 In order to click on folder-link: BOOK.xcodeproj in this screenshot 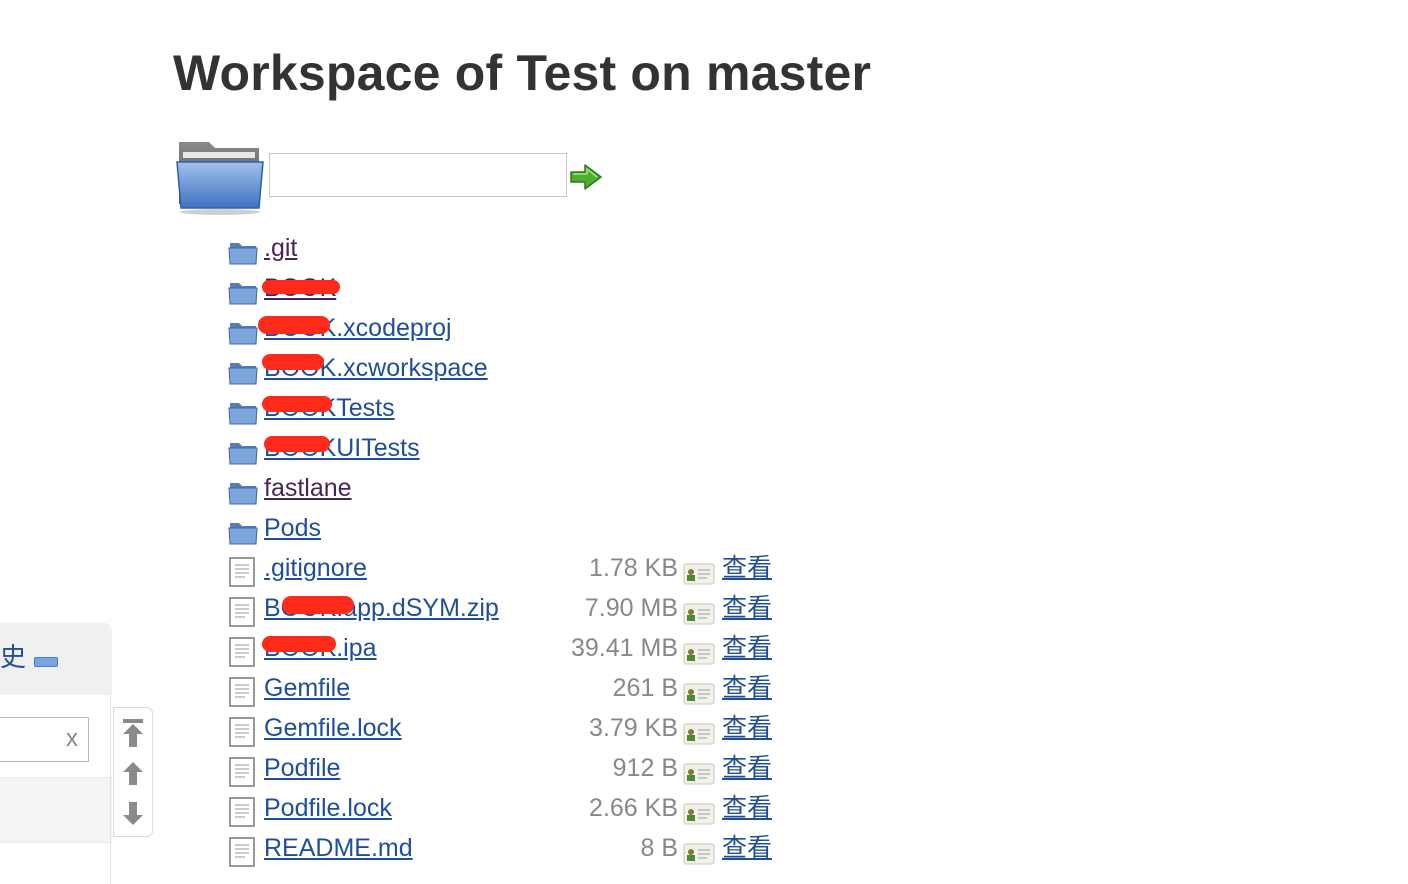, I will do `click(358, 328)`.